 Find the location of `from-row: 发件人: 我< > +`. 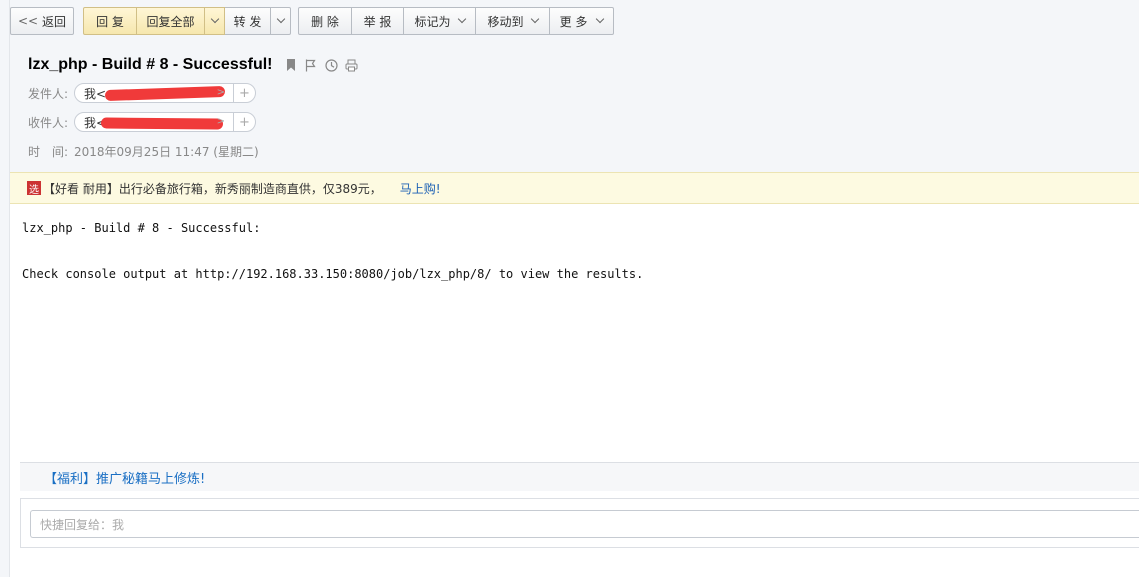

from-row: 发件人: 我< > + is located at coordinates (142, 93).